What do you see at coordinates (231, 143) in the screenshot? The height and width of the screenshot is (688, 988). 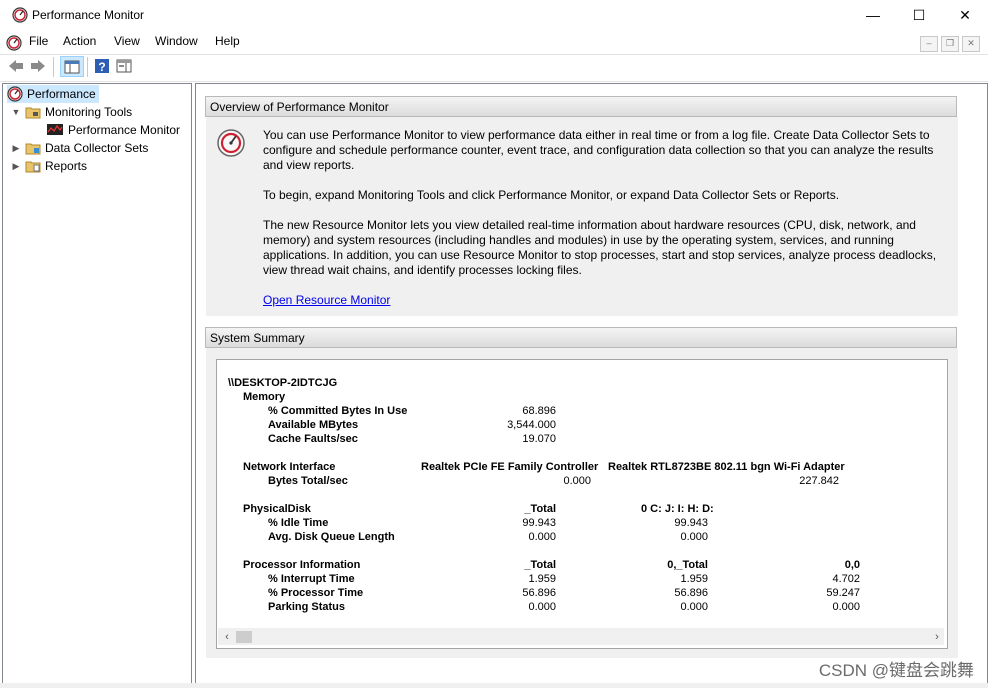 I see `perfmon-large-icon` at bounding box center [231, 143].